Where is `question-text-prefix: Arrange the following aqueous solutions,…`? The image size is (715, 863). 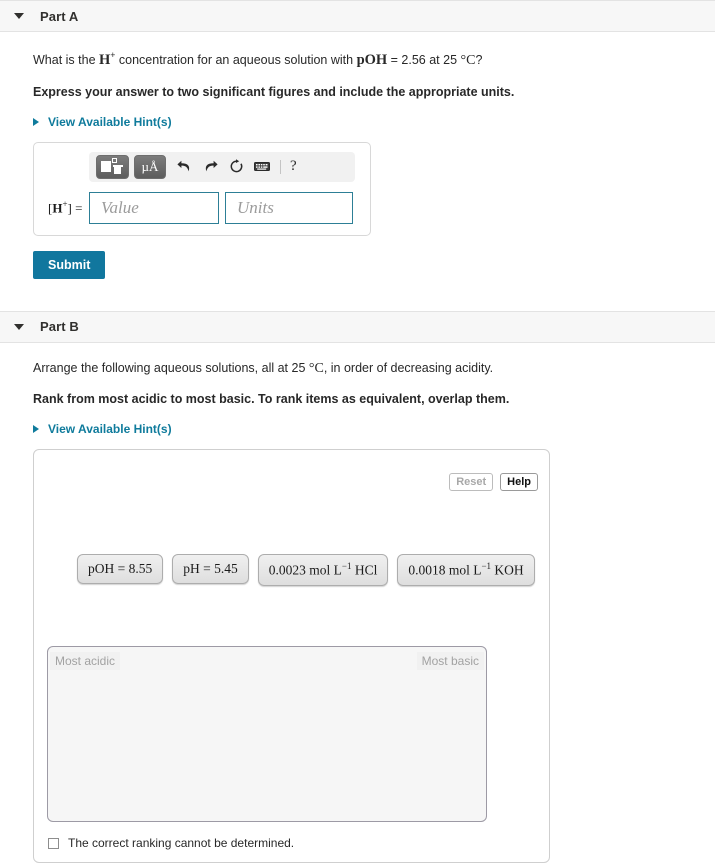 question-text-prefix: Arrange the following aqueous solutions,… is located at coordinates (171, 367).